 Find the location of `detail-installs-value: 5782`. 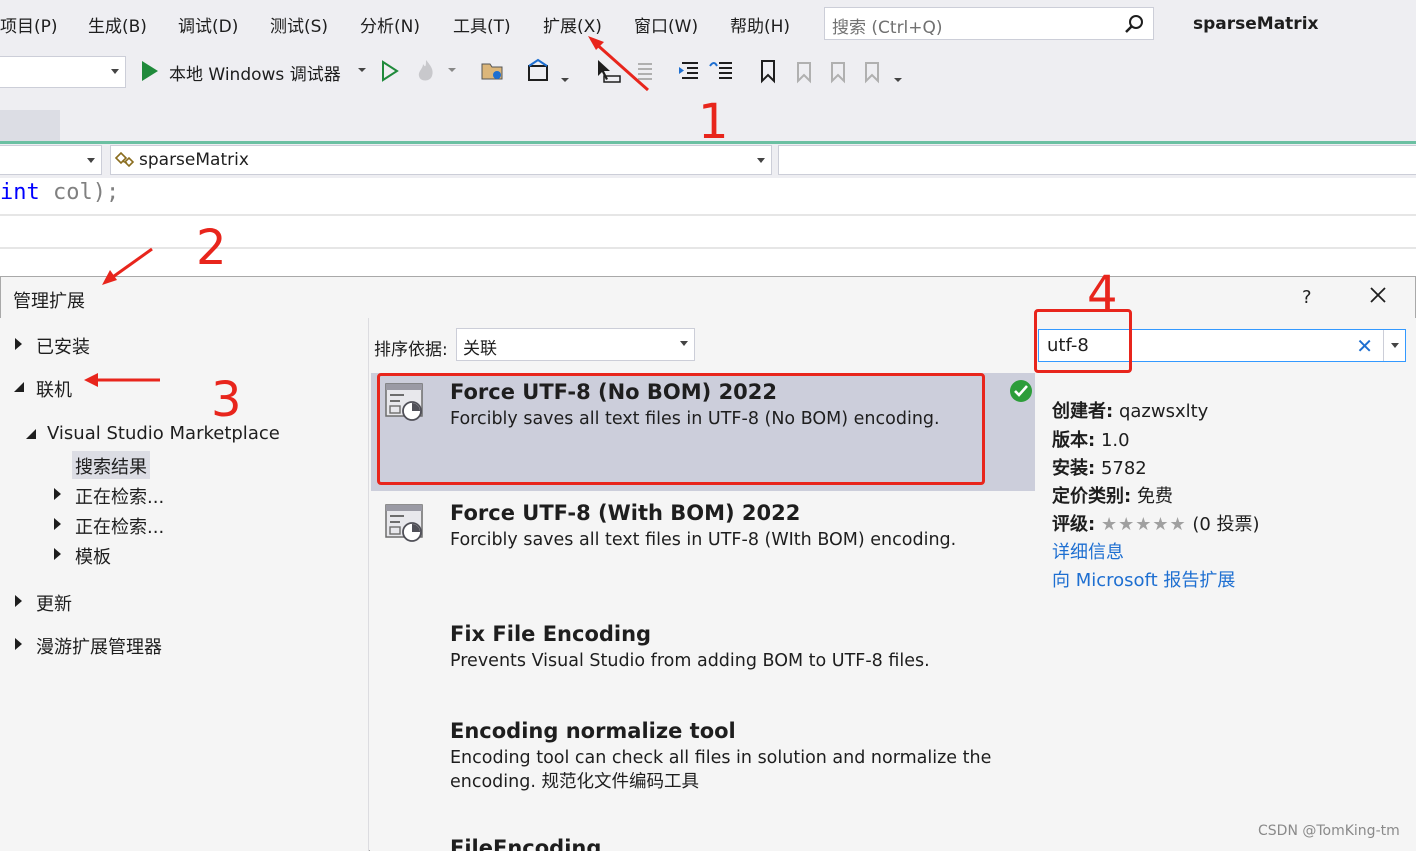

detail-installs-value: 5782 is located at coordinates (1123, 468).